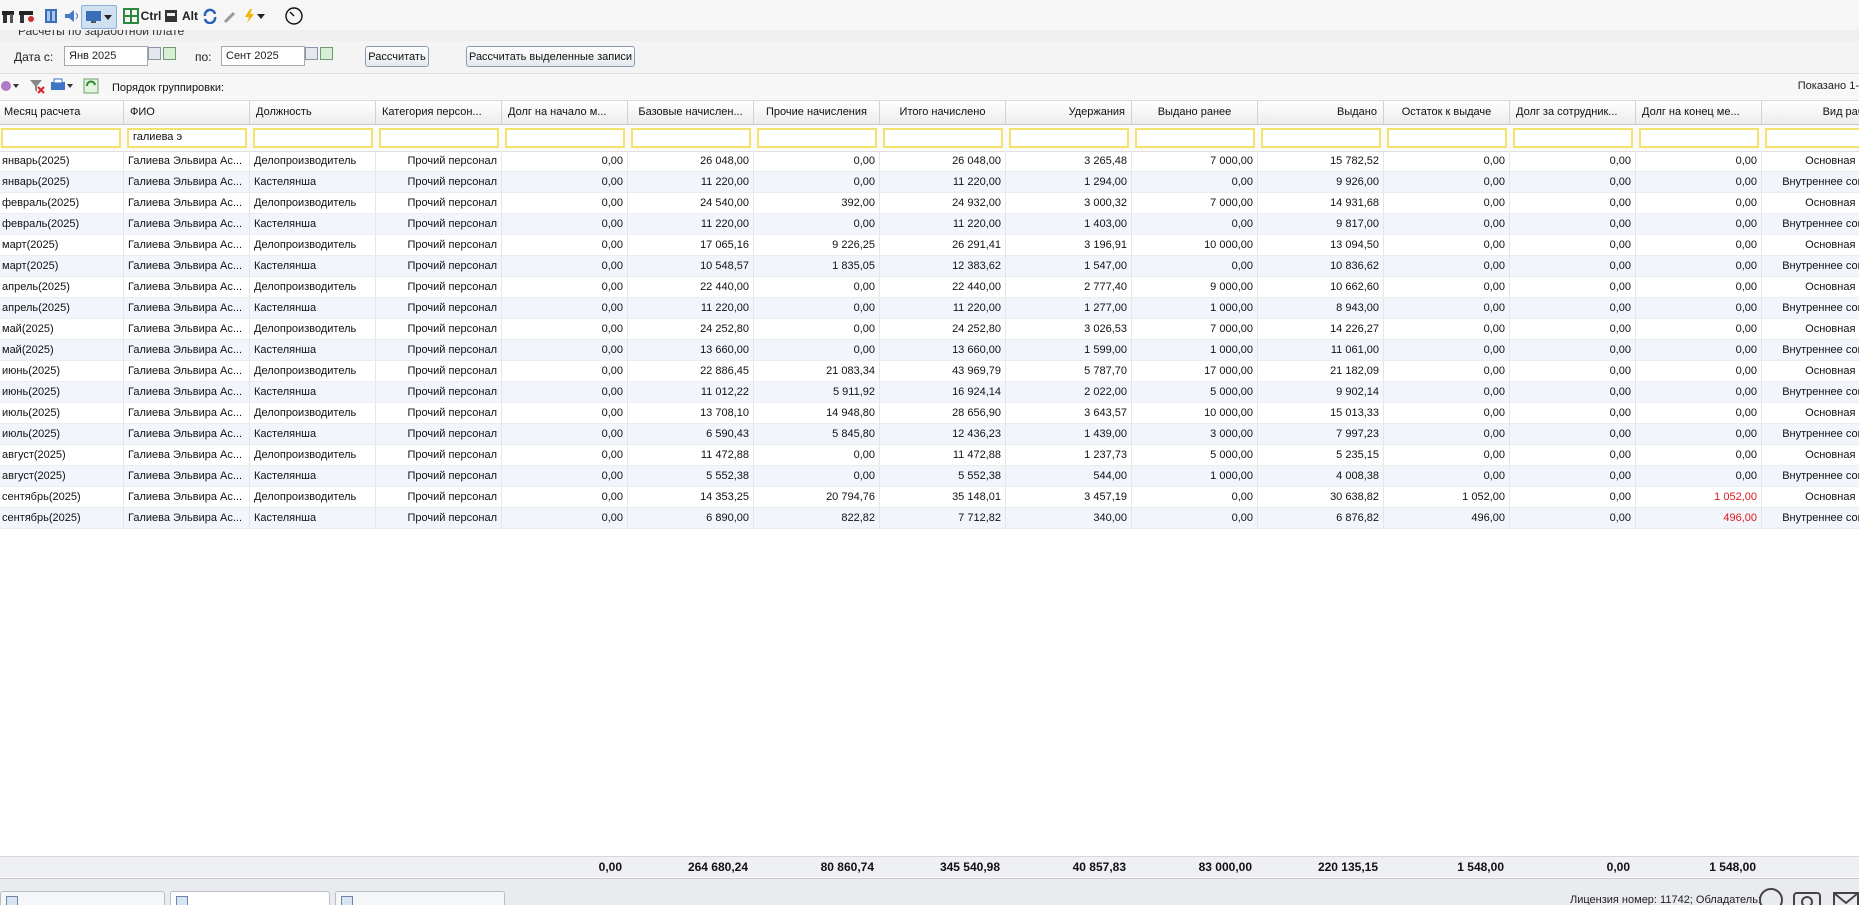  I want to click on wrench-icon, so click(230, 16).